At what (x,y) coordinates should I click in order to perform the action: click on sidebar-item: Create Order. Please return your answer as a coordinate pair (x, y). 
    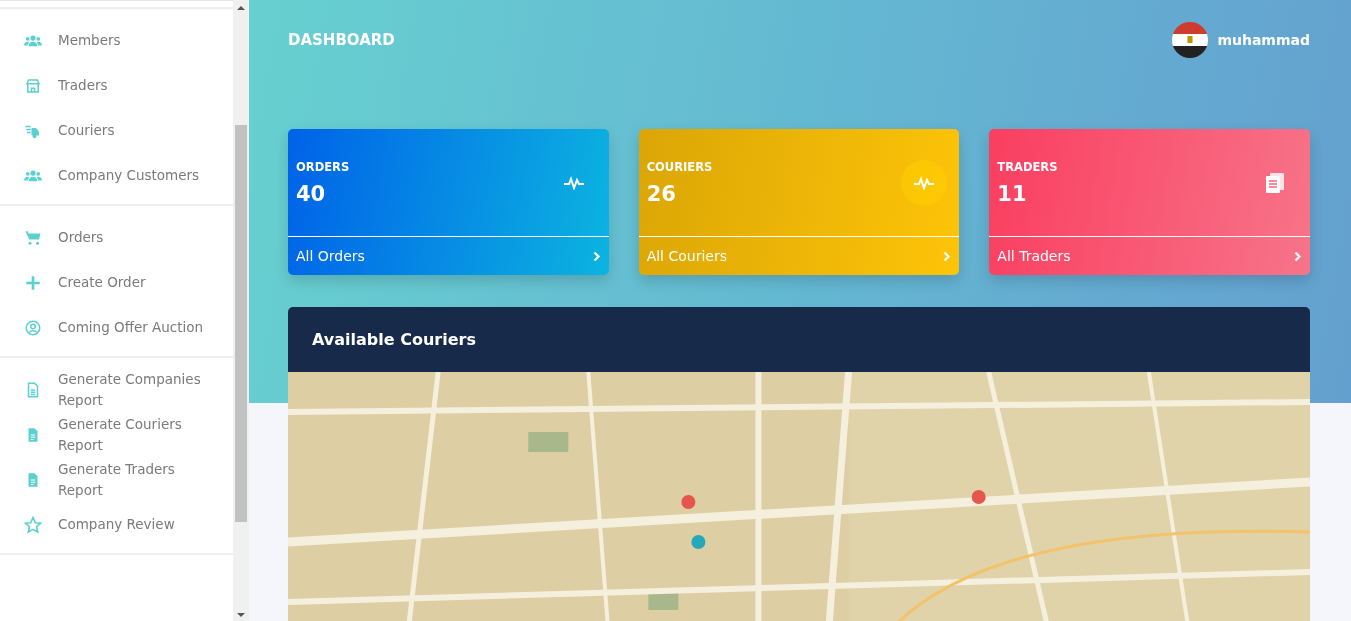
    Looking at the image, I should click on (116, 282).